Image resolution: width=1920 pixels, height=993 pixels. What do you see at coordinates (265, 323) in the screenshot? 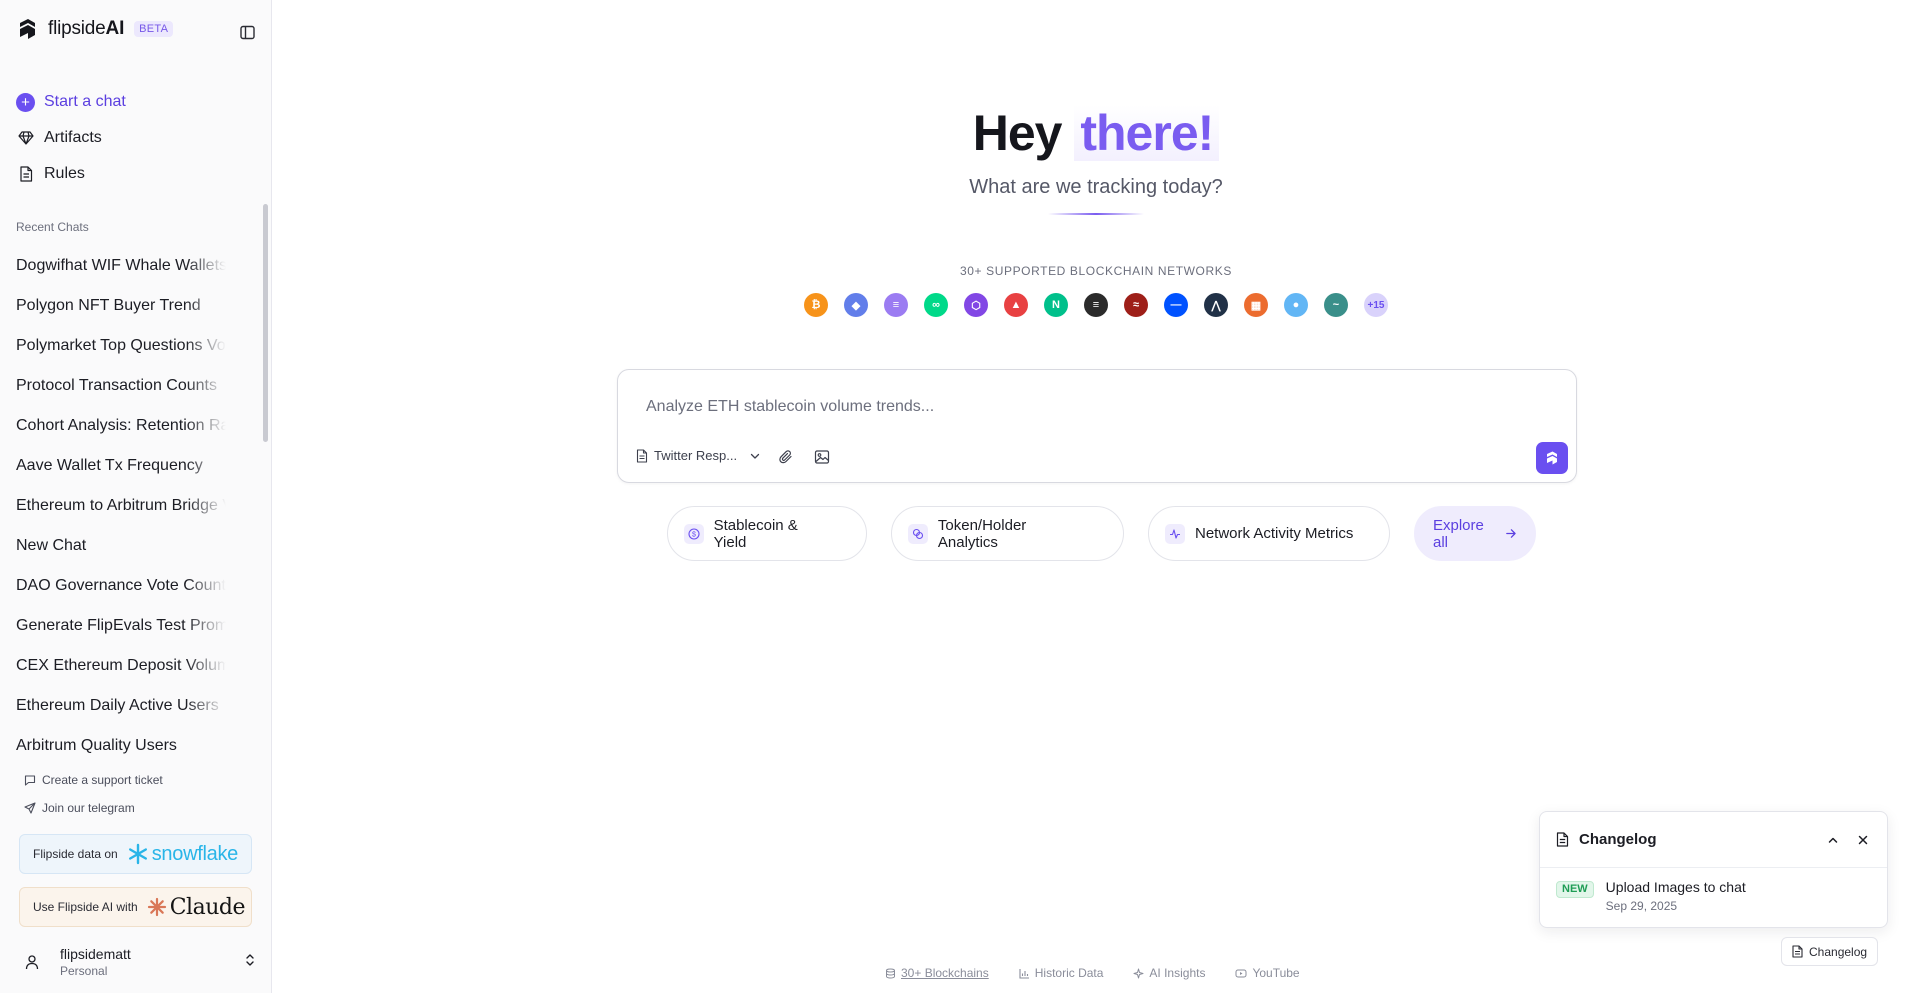
I see `sidebar-scrollbar` at bounding box center [265, 323].